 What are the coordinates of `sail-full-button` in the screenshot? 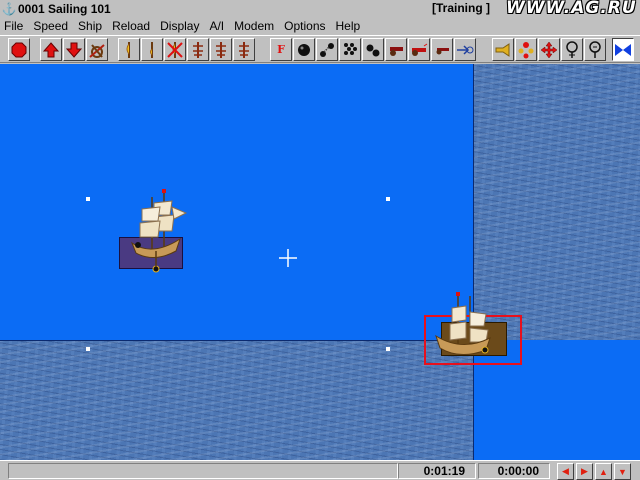 It's located at (129, 49).